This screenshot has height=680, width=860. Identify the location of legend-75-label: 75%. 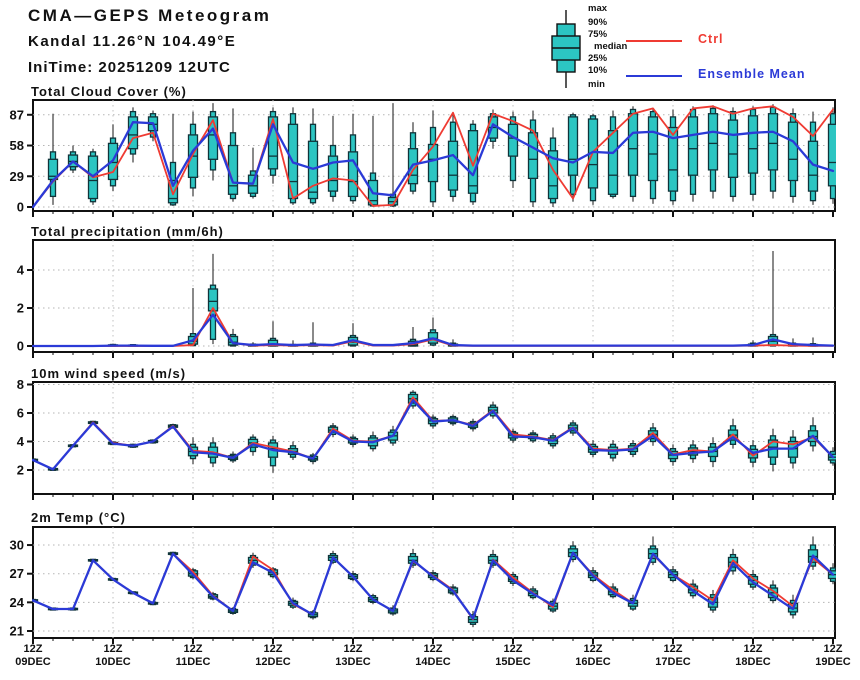
(598, 34).